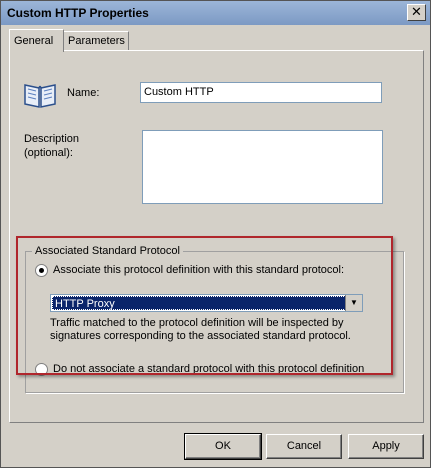  What do you see at coordinates (304, 446) in the screenshot?
I see `cancel-button: Cancel` at bounding box center [304, 446].